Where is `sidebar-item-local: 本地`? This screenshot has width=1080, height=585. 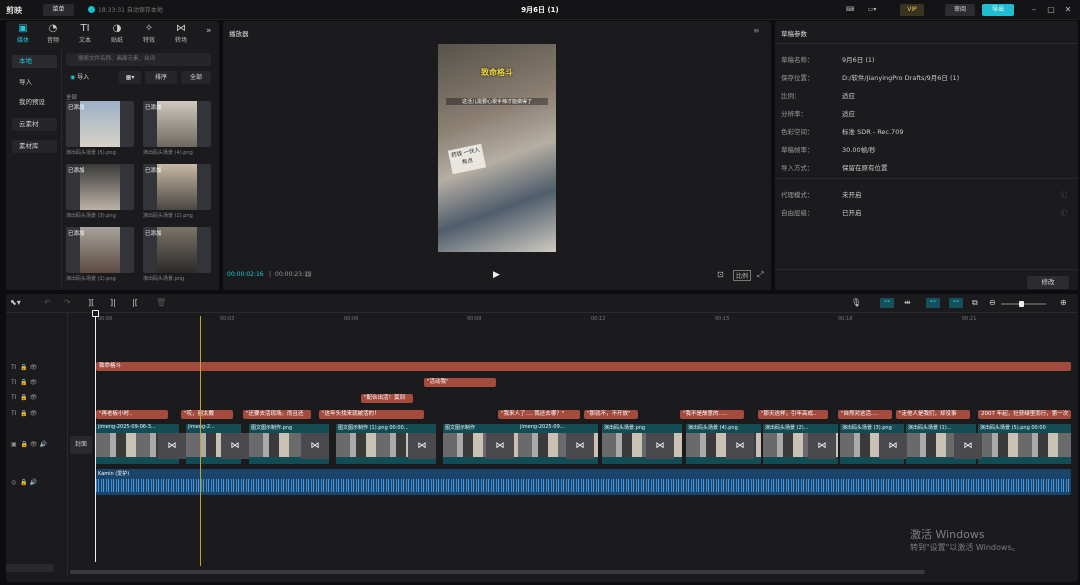
sidebar-item-local: 本地 is located at coordinates (34, 61).